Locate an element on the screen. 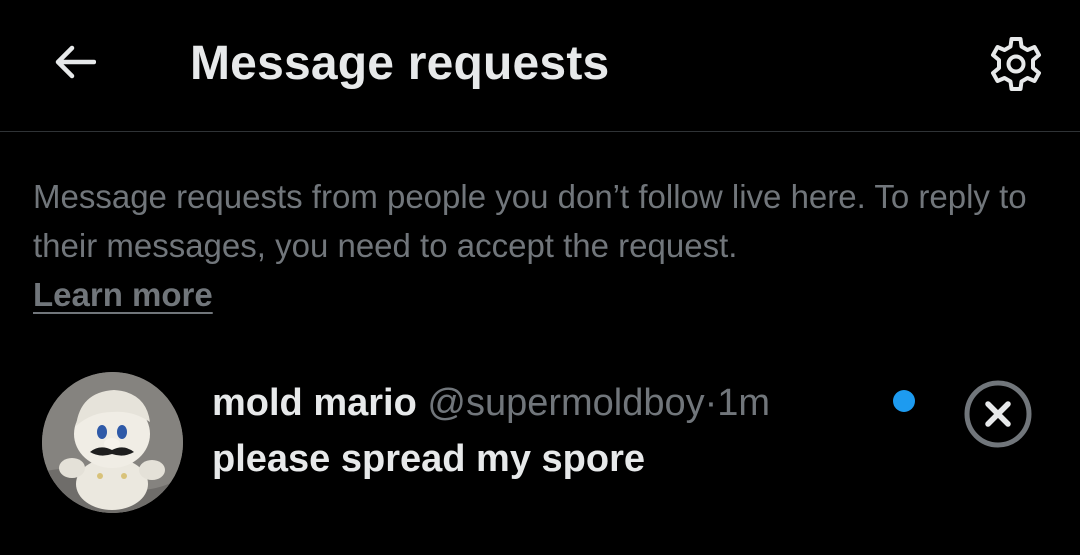 The image size is (1080, 555). page-title: Message requests is located at coordinates (400, 63).